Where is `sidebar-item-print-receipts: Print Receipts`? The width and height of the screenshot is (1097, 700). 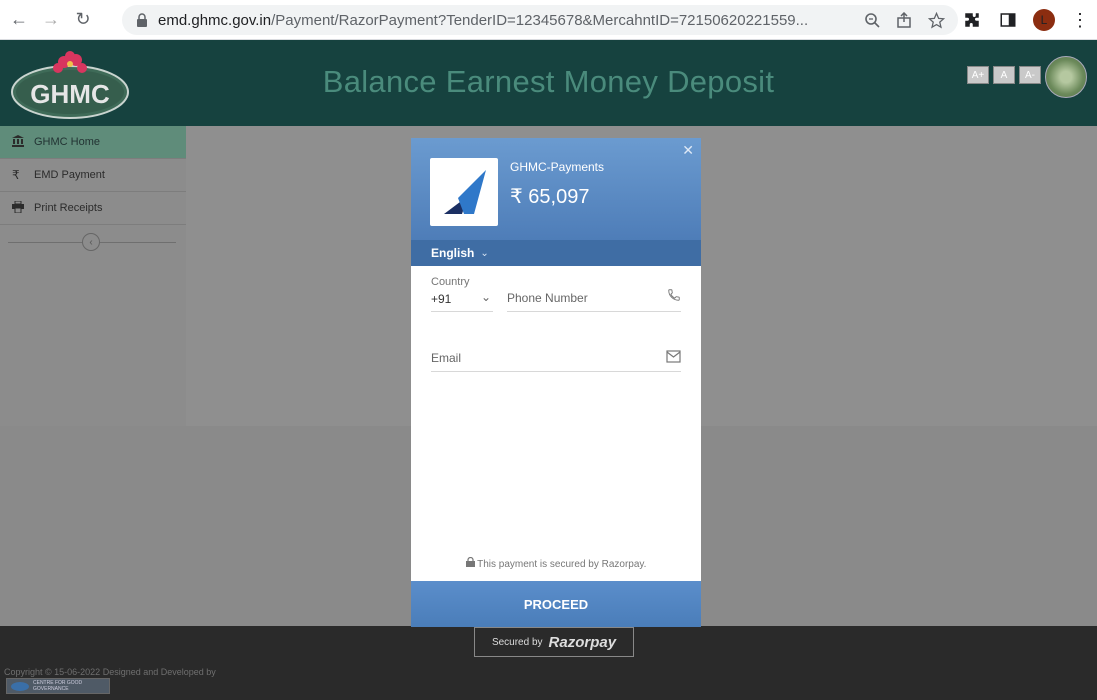 sidebar-item-print-receipts: Print Receipts is located at coordinates (93, 208).